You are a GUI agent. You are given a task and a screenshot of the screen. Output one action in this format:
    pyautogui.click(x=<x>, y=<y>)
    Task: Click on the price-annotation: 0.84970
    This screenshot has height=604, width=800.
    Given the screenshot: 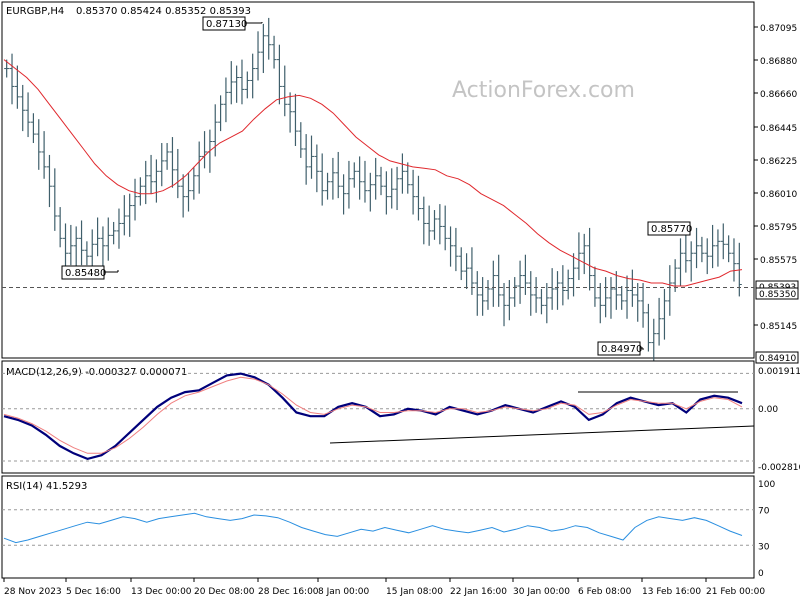 What is the action you would take?
    pyautogui.click(x=620, y=348)
    